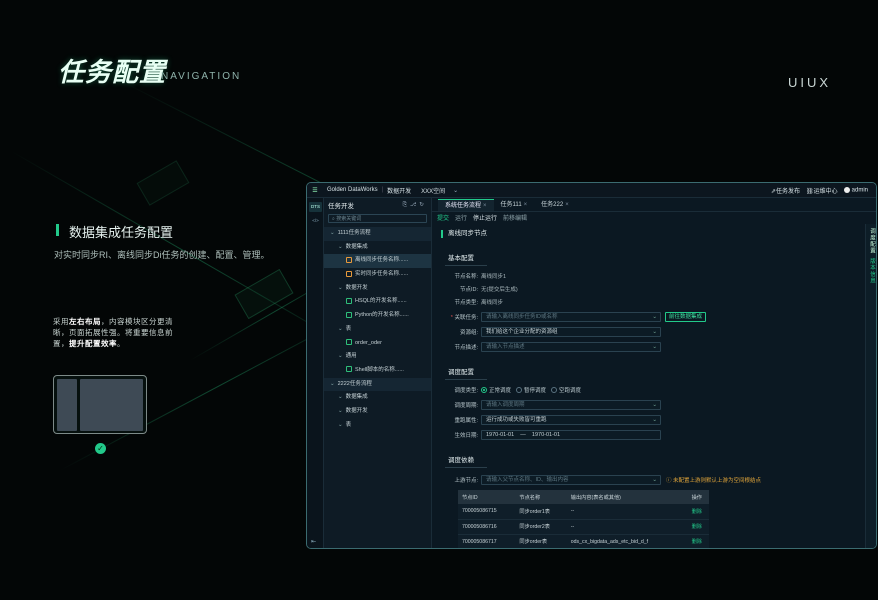 The height and width of the screenshot is (600, 878). I want to click on radio-label: 暂停调度, so click(535, 390).